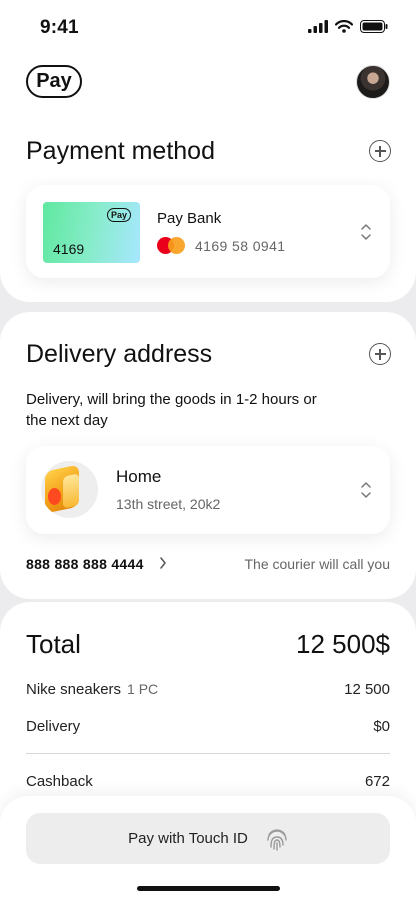 The height and width of the screenshot is (900, 416). What do you see at coordinates (318, 26) in the screenshot?
I see `signal-icon` at bounding box center [318, 26].